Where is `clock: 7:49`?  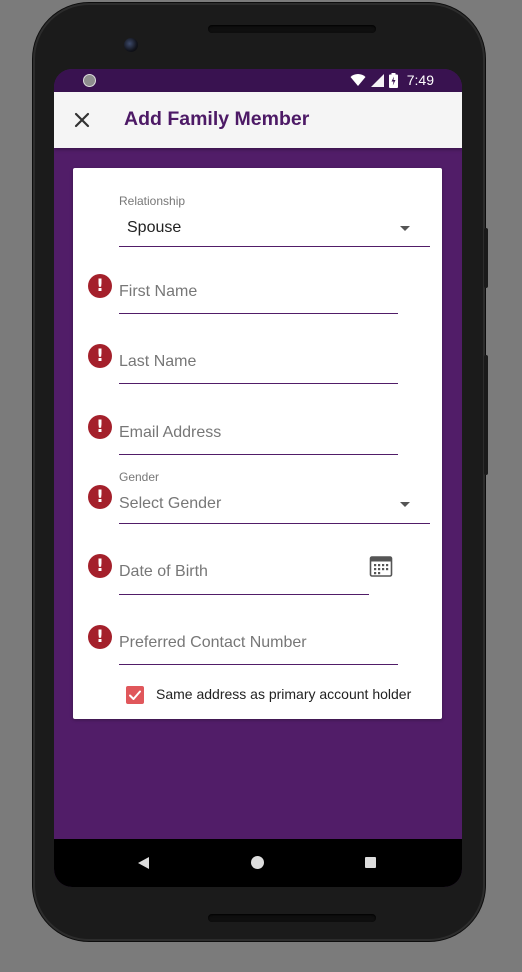
clock: 7:49 is located at coordinates (420, 80).